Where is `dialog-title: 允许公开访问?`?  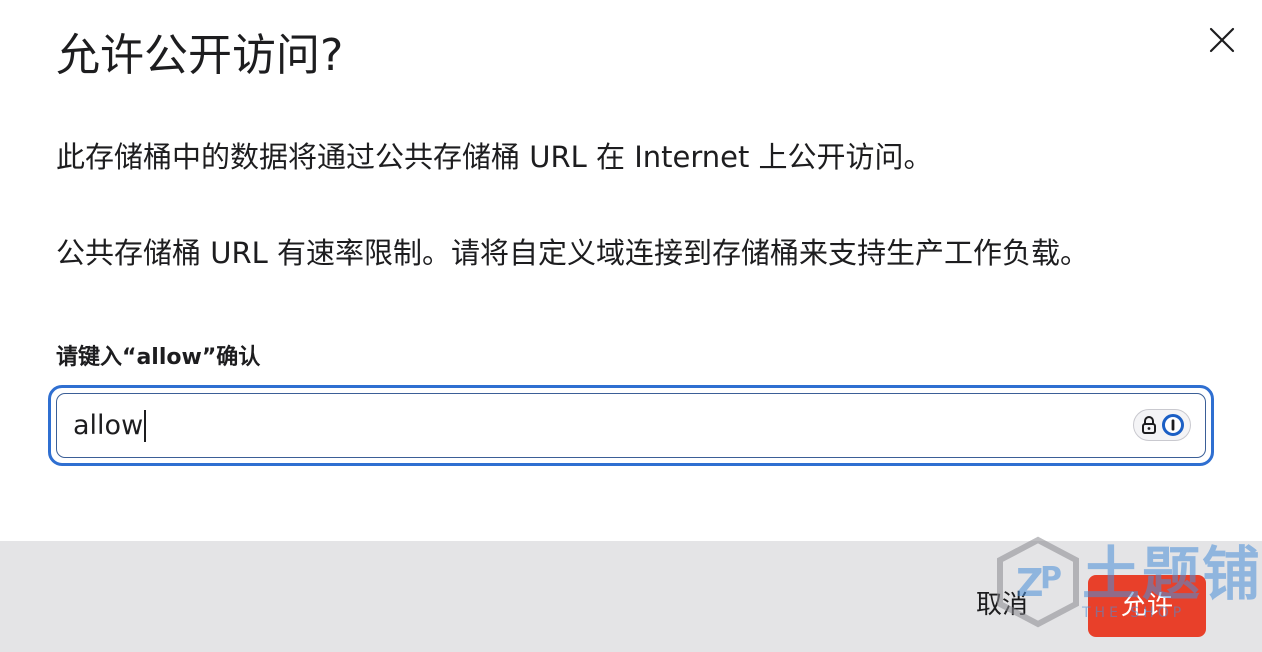
dialog-title: 允许公开访问? is located at coordinates (200, 55).